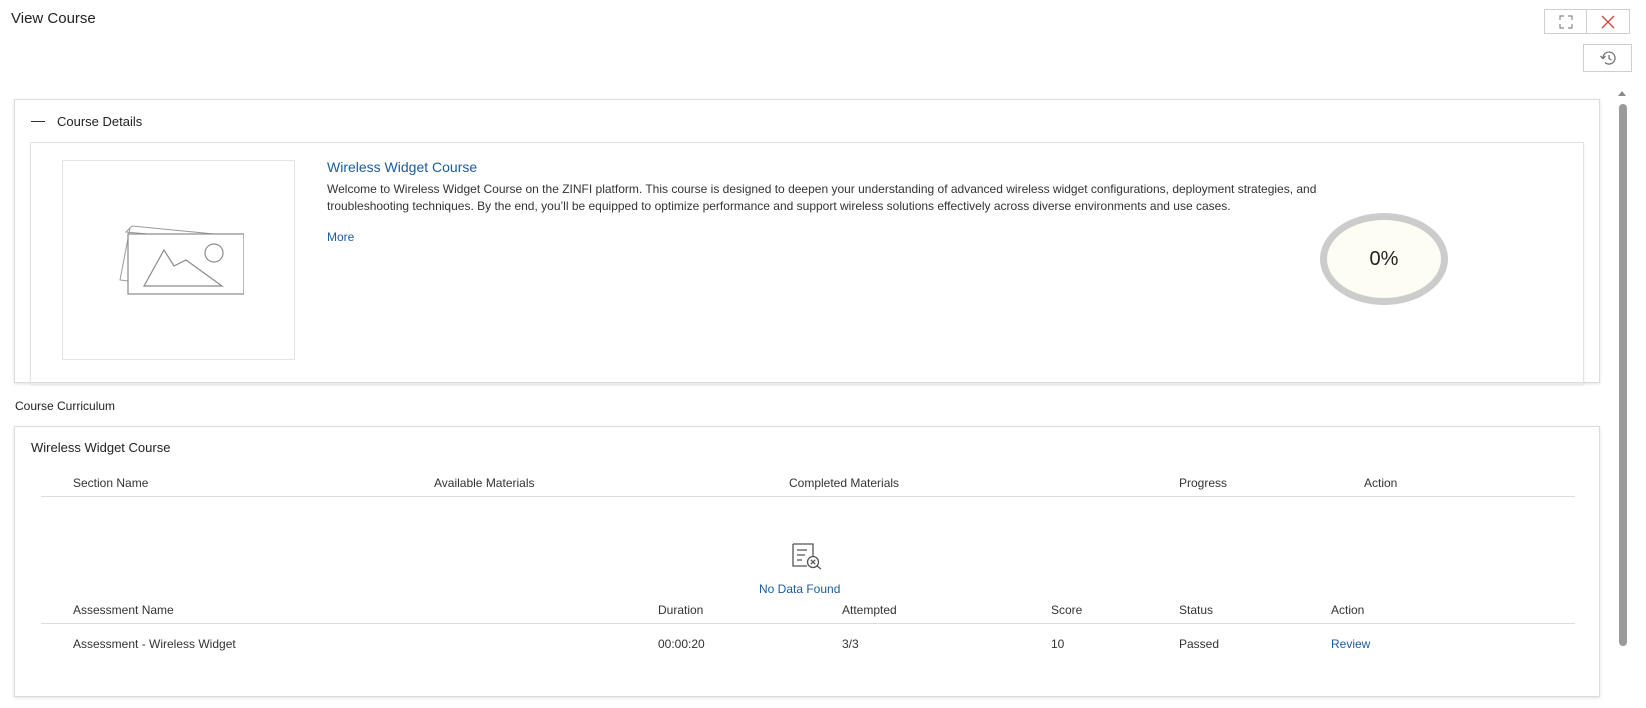  I want to click on course-thumbnail, so click(178, 260).